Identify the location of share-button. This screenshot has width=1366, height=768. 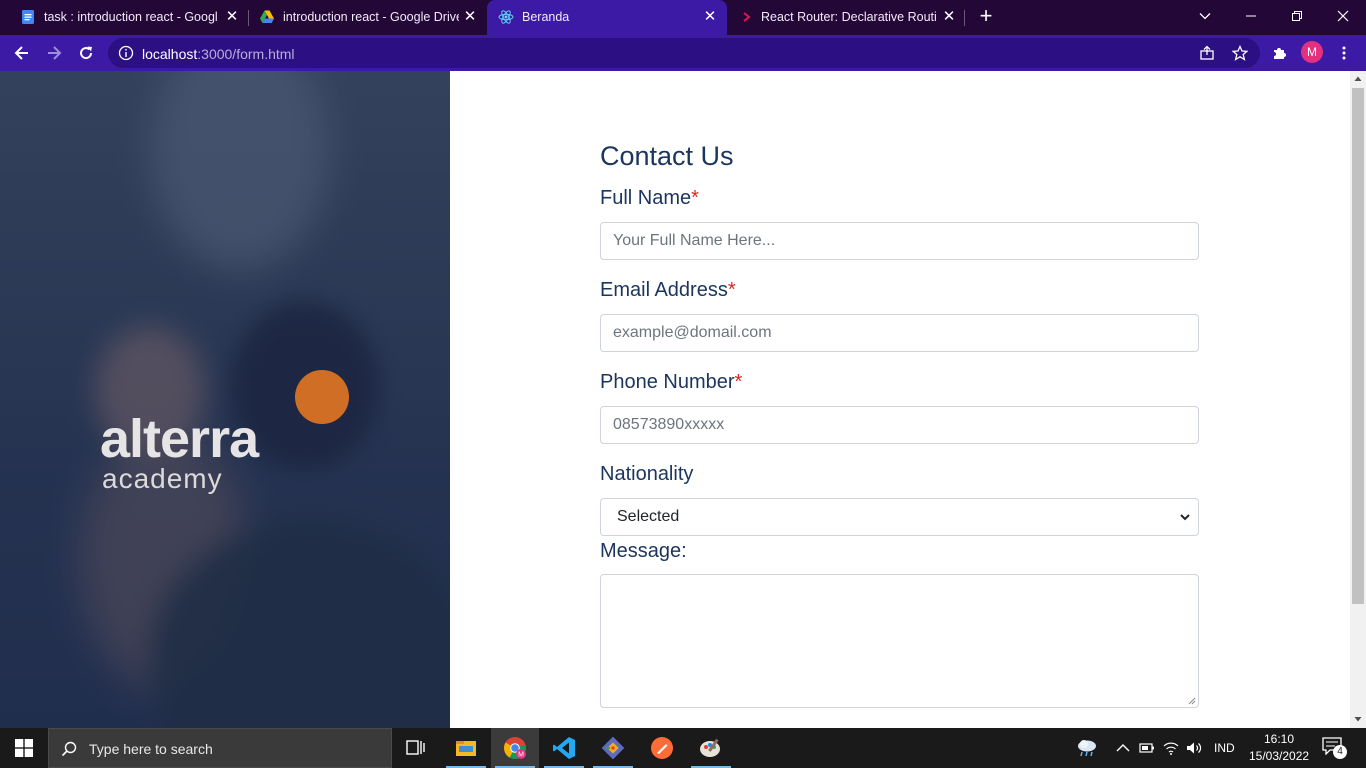
(1207, 53).